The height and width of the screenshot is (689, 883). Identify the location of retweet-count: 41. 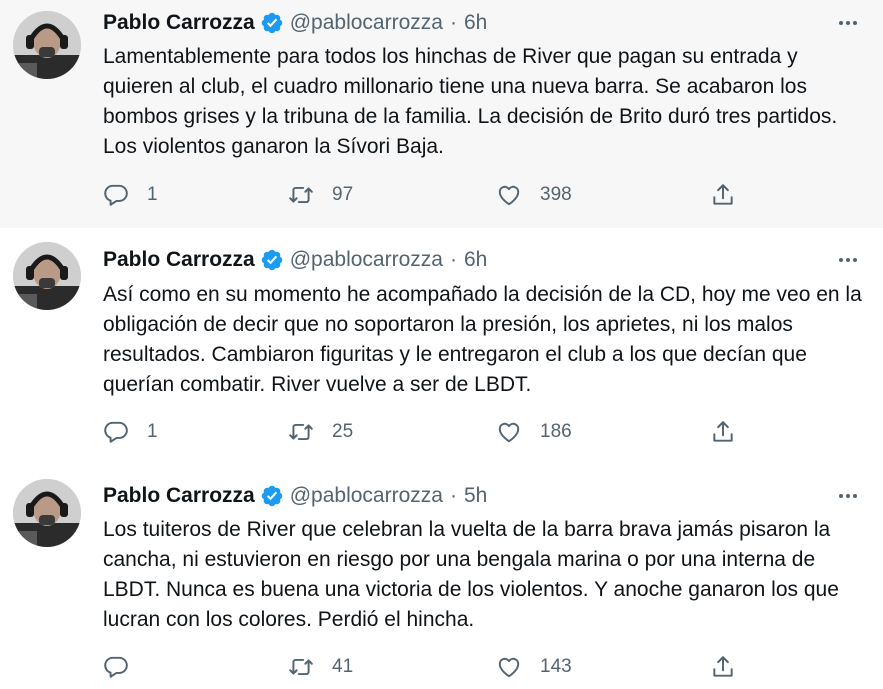
(343, 666).